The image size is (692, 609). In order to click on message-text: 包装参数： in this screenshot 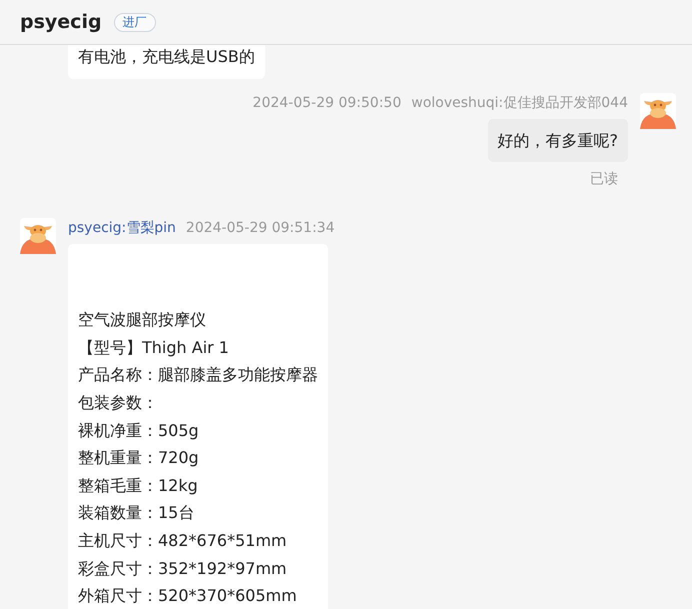, I will do `click(118, 403)`.